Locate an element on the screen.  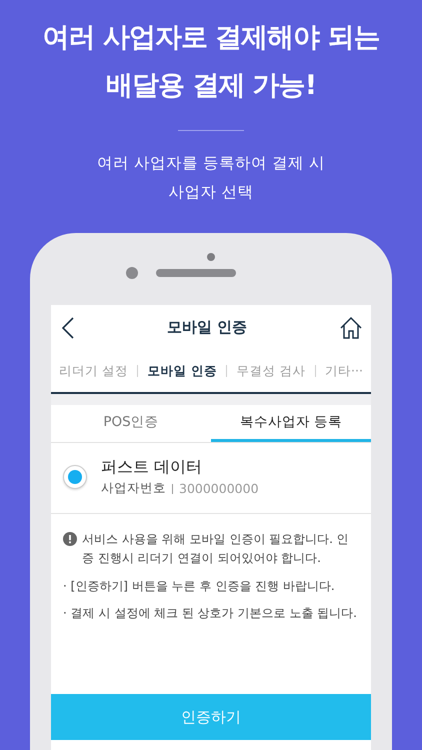
headline: 여러 사업자로 결제해야 되는 is located at coordinates (211, 38).